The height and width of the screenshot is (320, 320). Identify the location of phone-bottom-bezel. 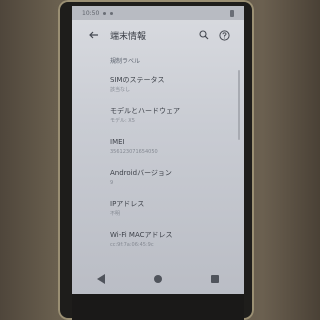
(158, 307).